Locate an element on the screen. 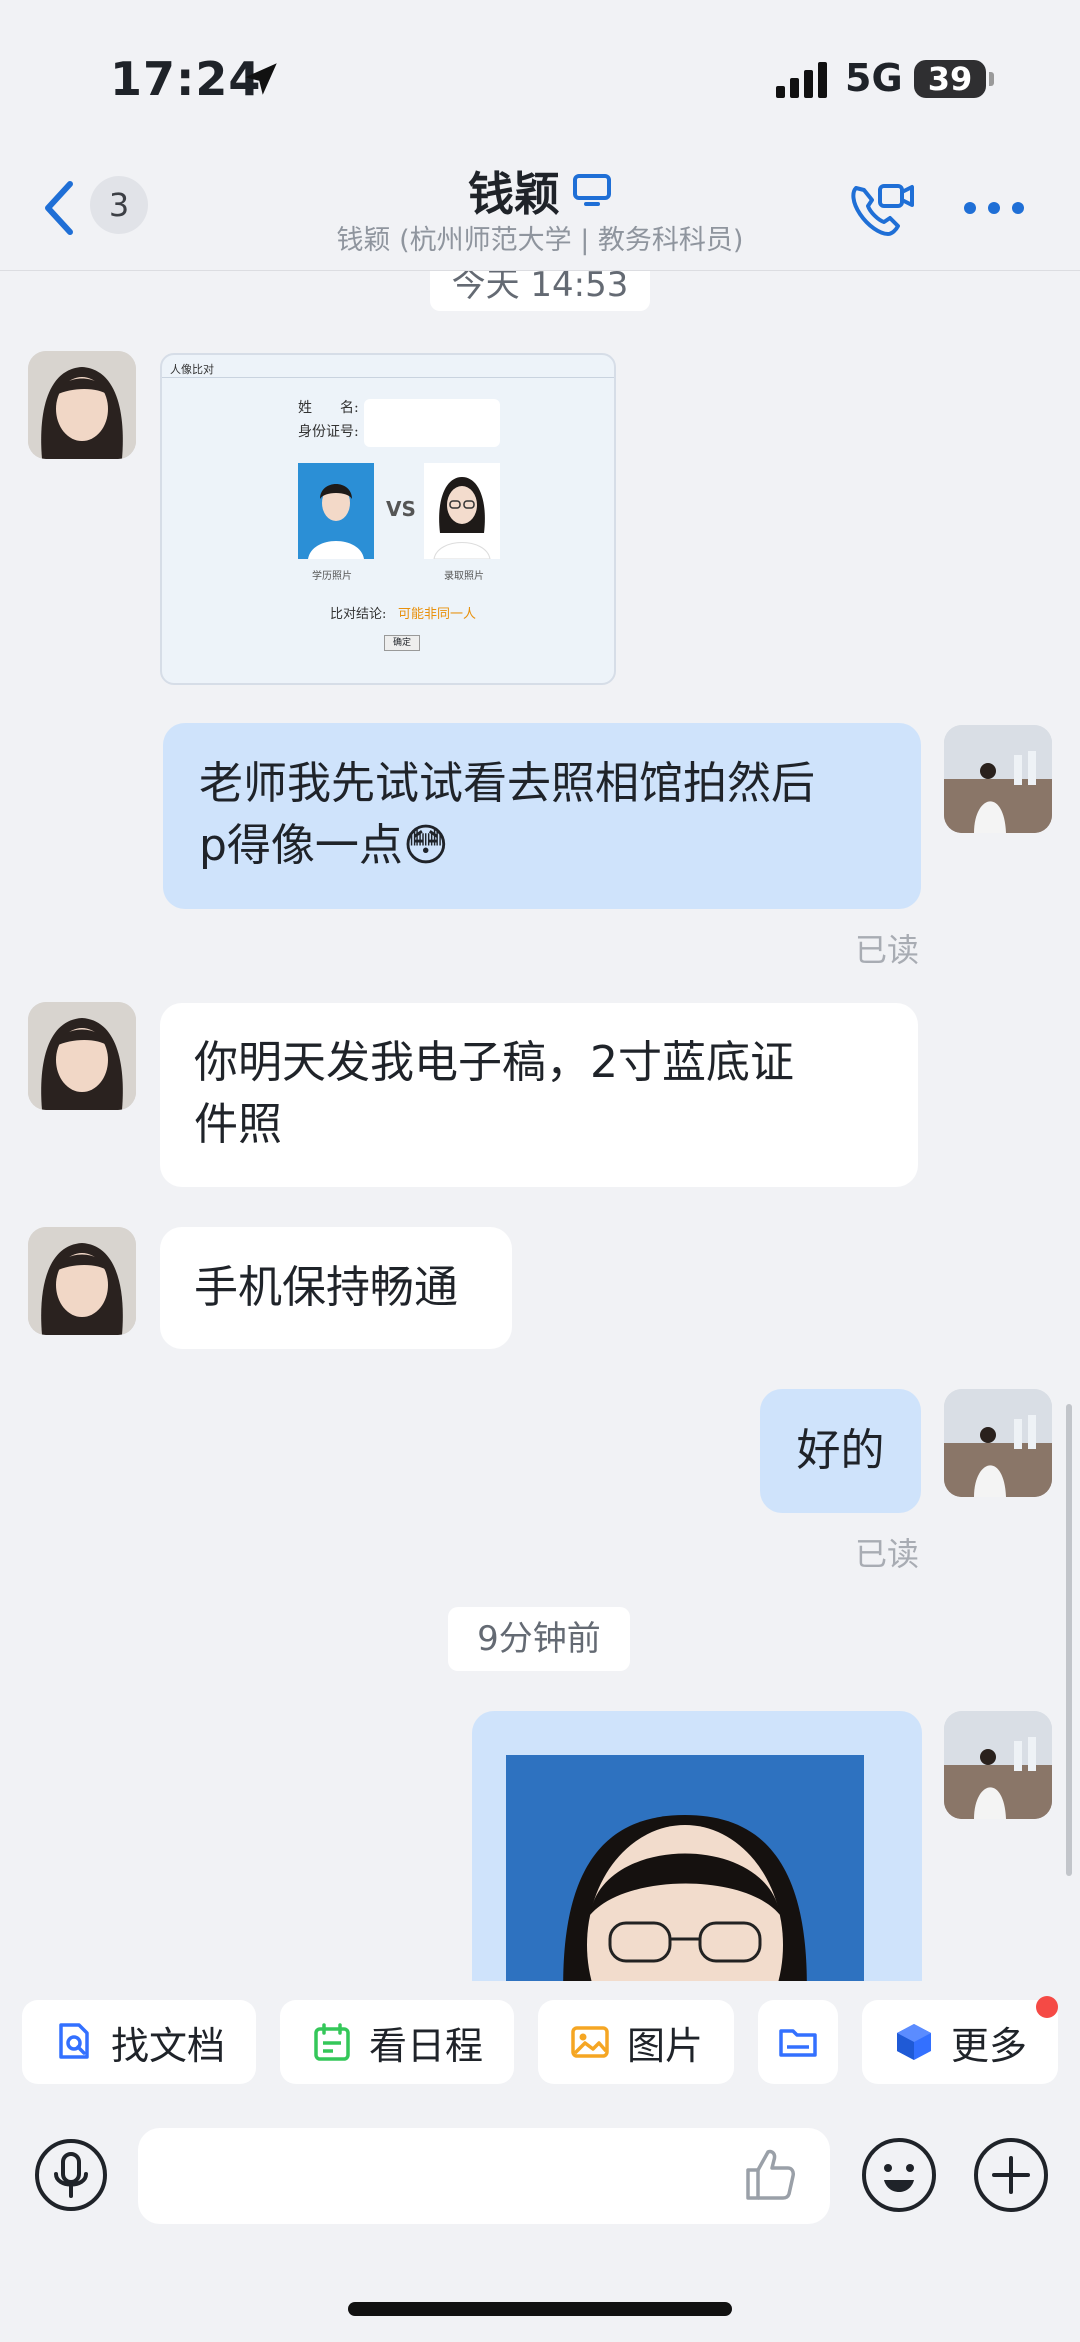  card-tab-title: 人像比对 is located at coordinates (192, 369).